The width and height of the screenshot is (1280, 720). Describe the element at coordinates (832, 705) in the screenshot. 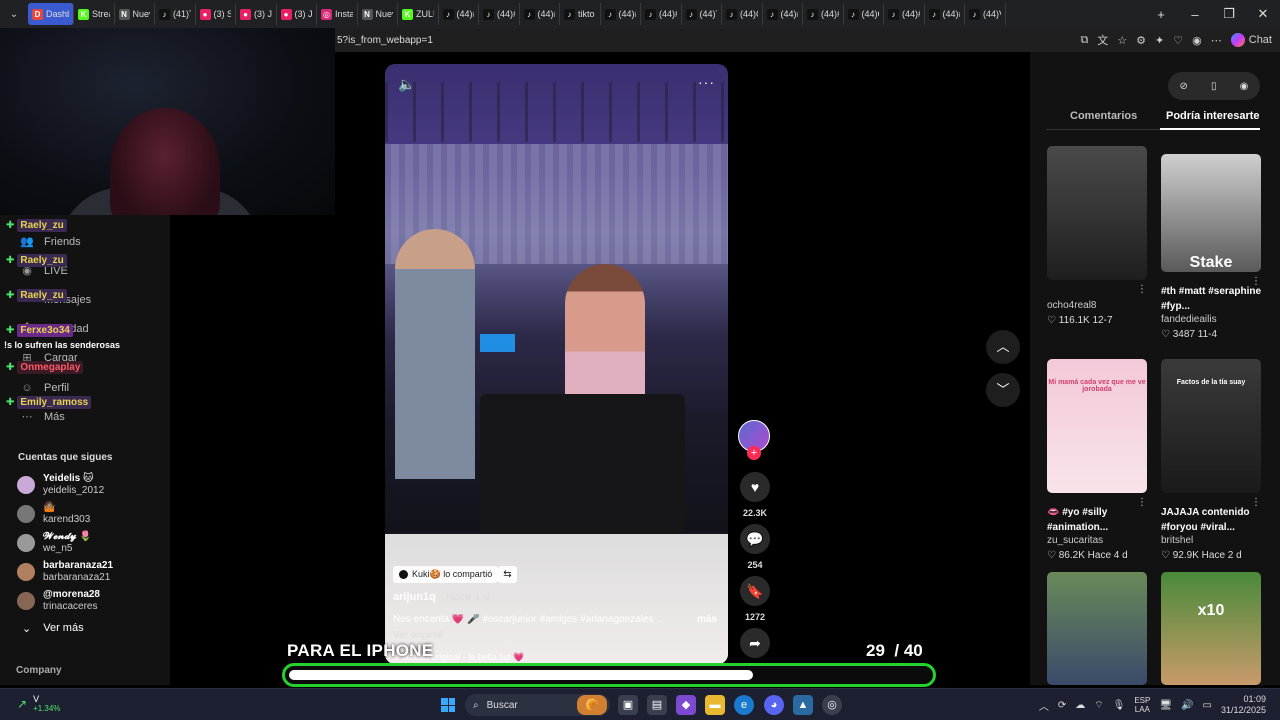

I see `obs-icon: ◎` at that location.